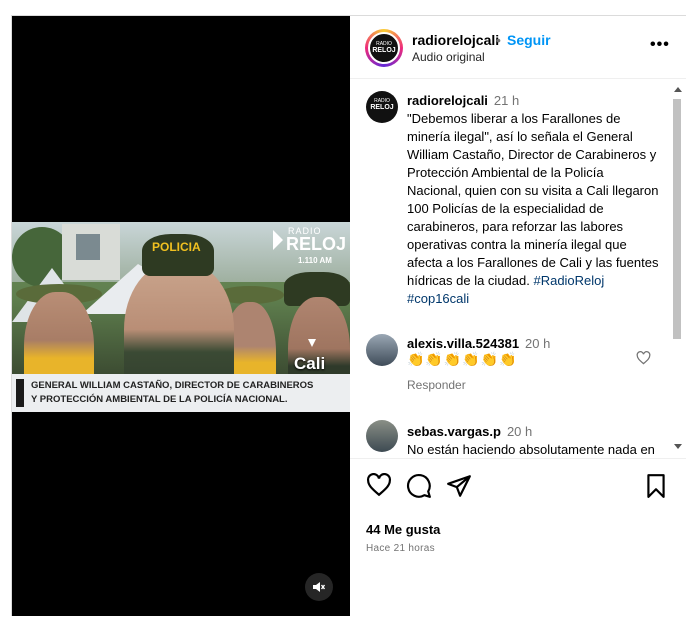  I want to click on caption-username: radiorelojcali, so click(447, 100).